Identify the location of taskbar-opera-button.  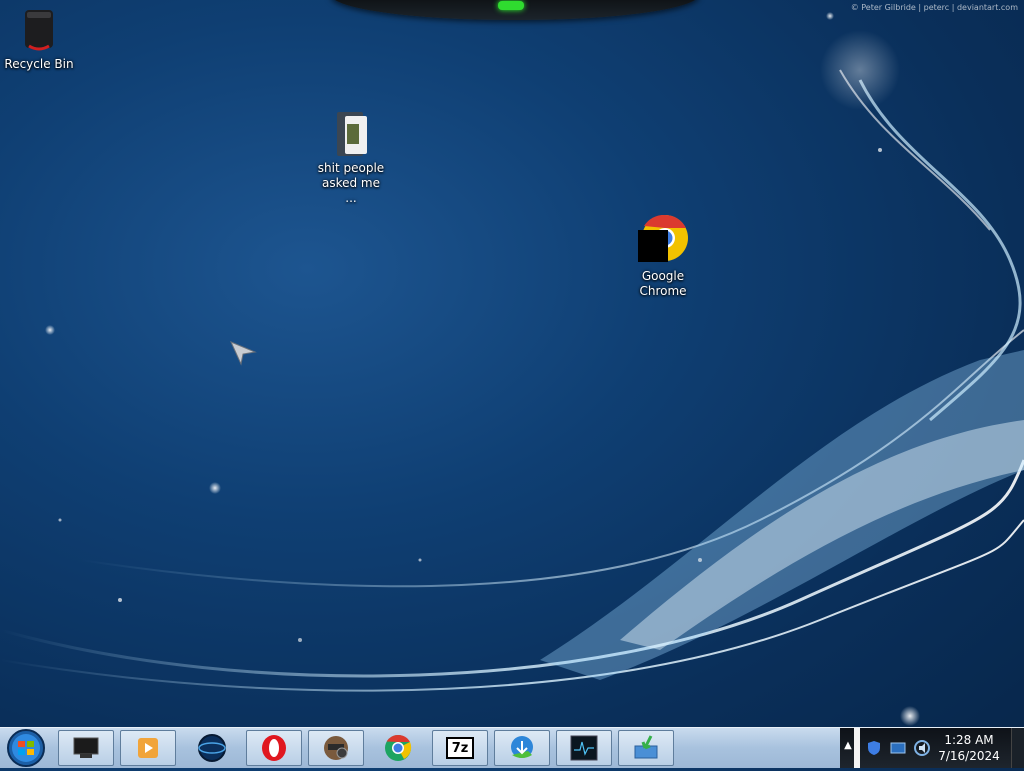
(274, 748).